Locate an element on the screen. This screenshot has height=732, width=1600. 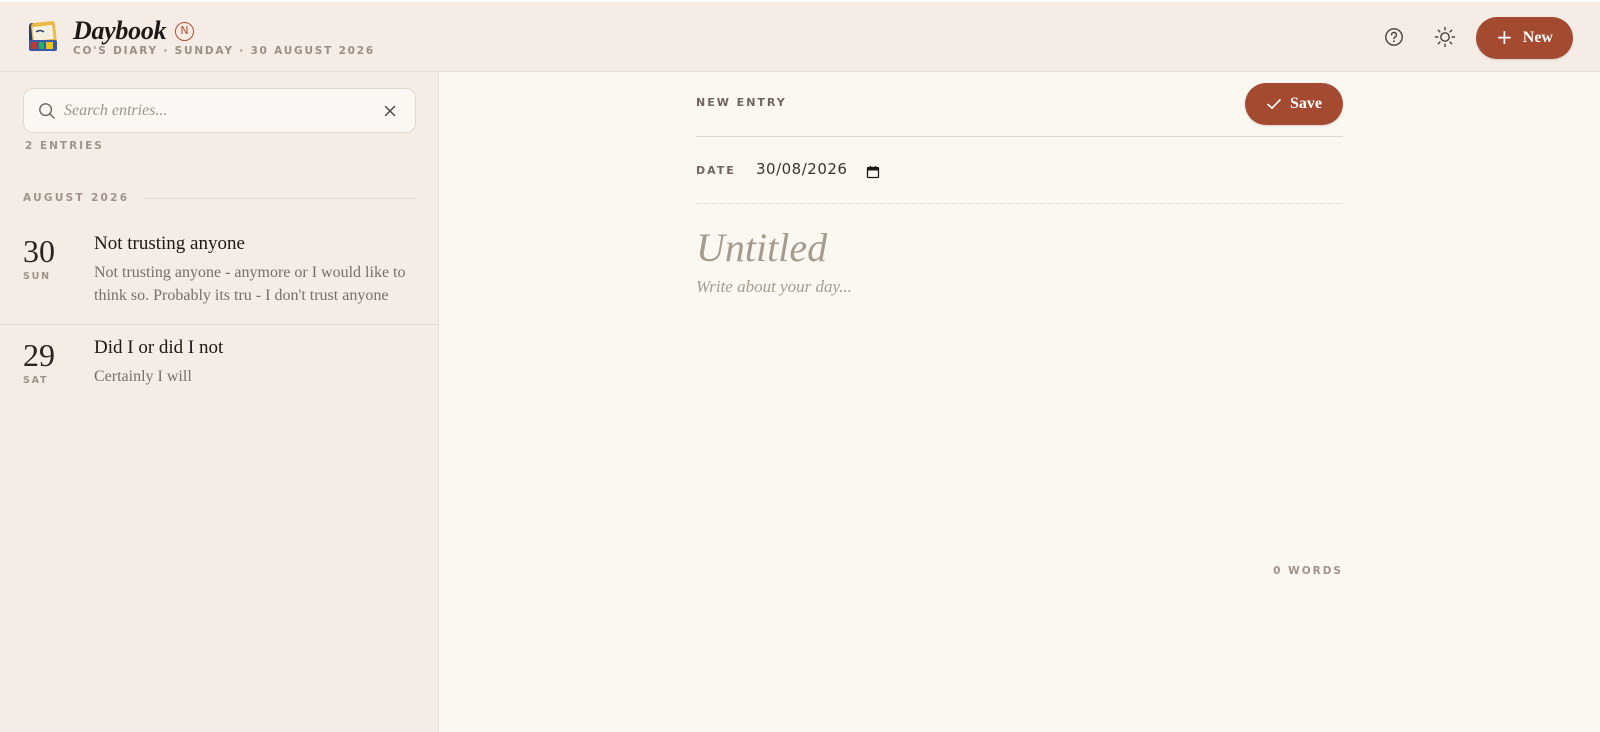
date-input: 30/08/2026 is located at coordinates (801, 169).